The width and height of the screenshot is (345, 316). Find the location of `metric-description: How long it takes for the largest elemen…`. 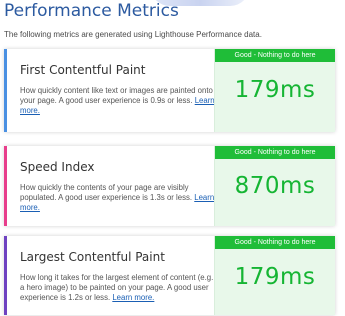

metric-description: How long it takes for the largest elemen… is located at coordinates (117, 288).